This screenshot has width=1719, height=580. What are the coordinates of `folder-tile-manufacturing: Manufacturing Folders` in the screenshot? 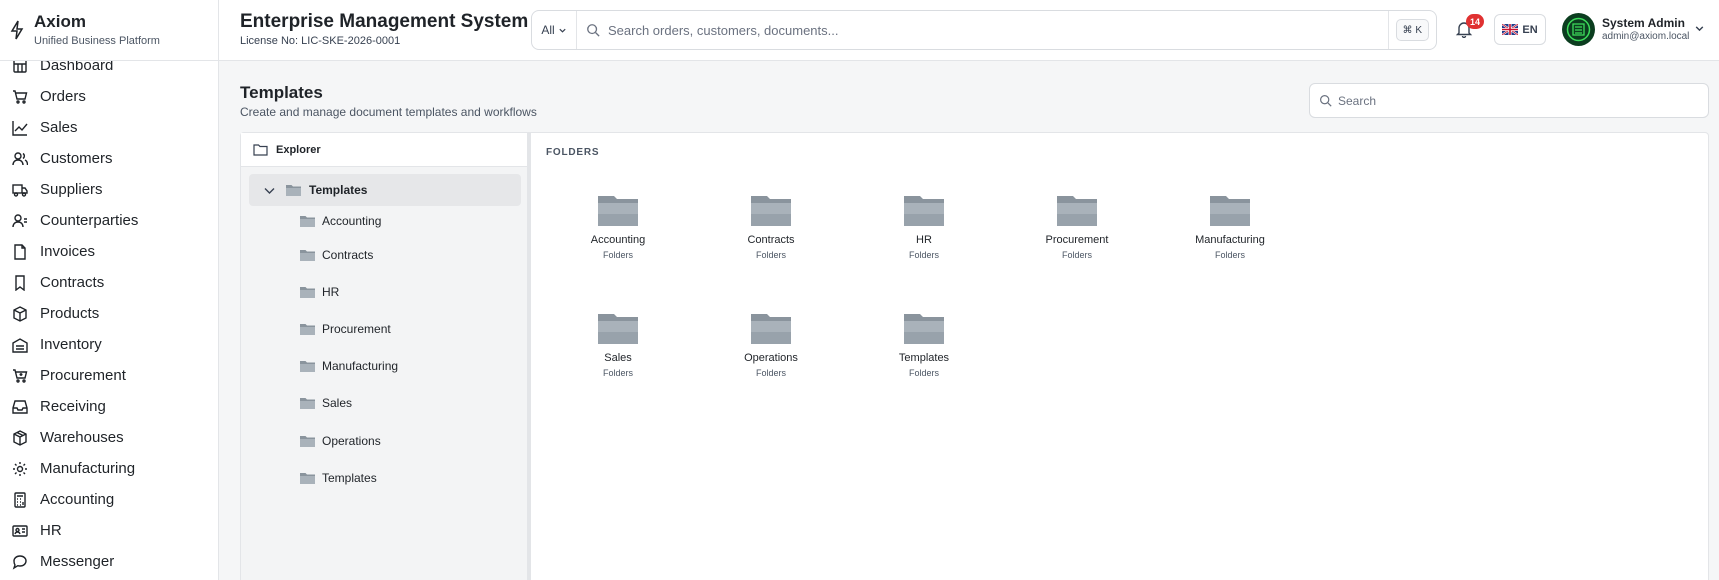 It's located at (1230, 243).